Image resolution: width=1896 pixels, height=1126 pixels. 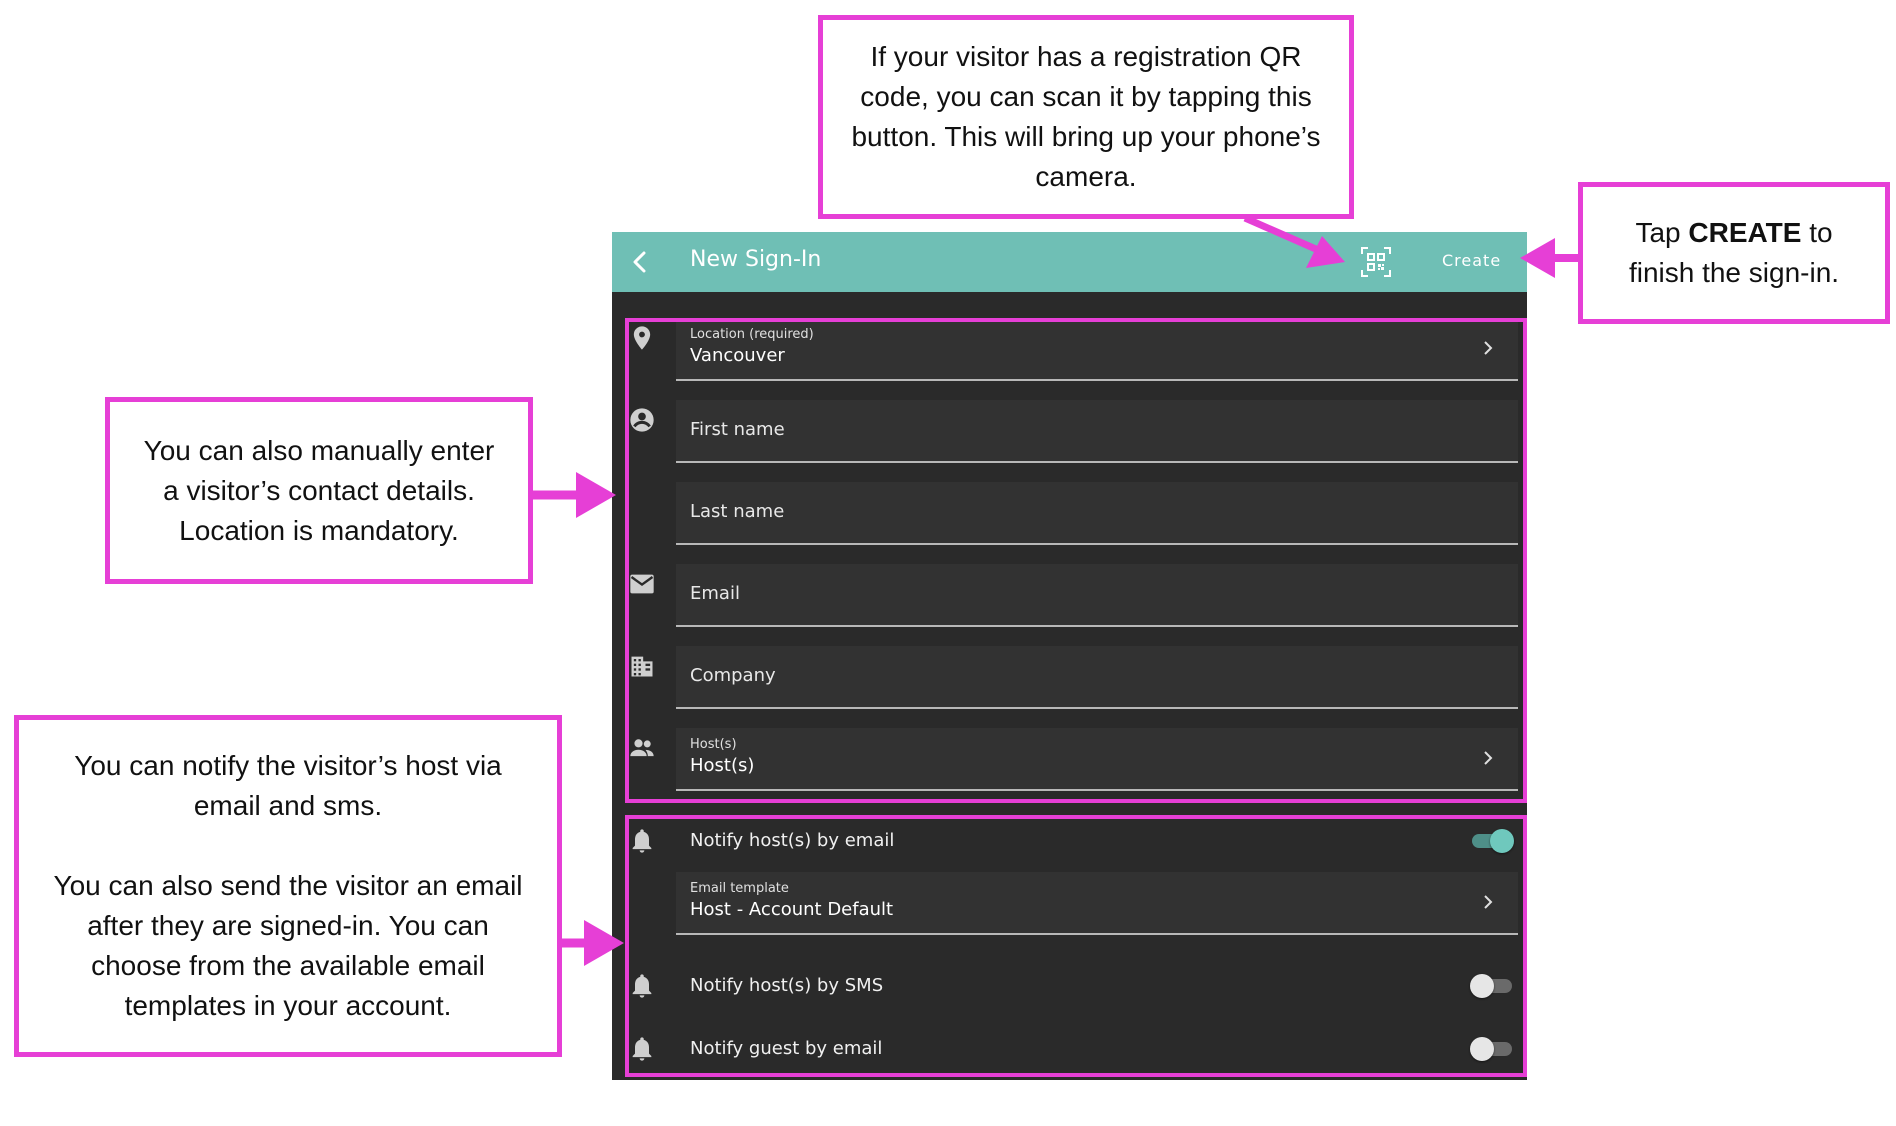 What do you see at coordinates (1745, 232) in the screenshot?
I see `callout-create-bold: CREATE` at bounding box center [1745, 232].